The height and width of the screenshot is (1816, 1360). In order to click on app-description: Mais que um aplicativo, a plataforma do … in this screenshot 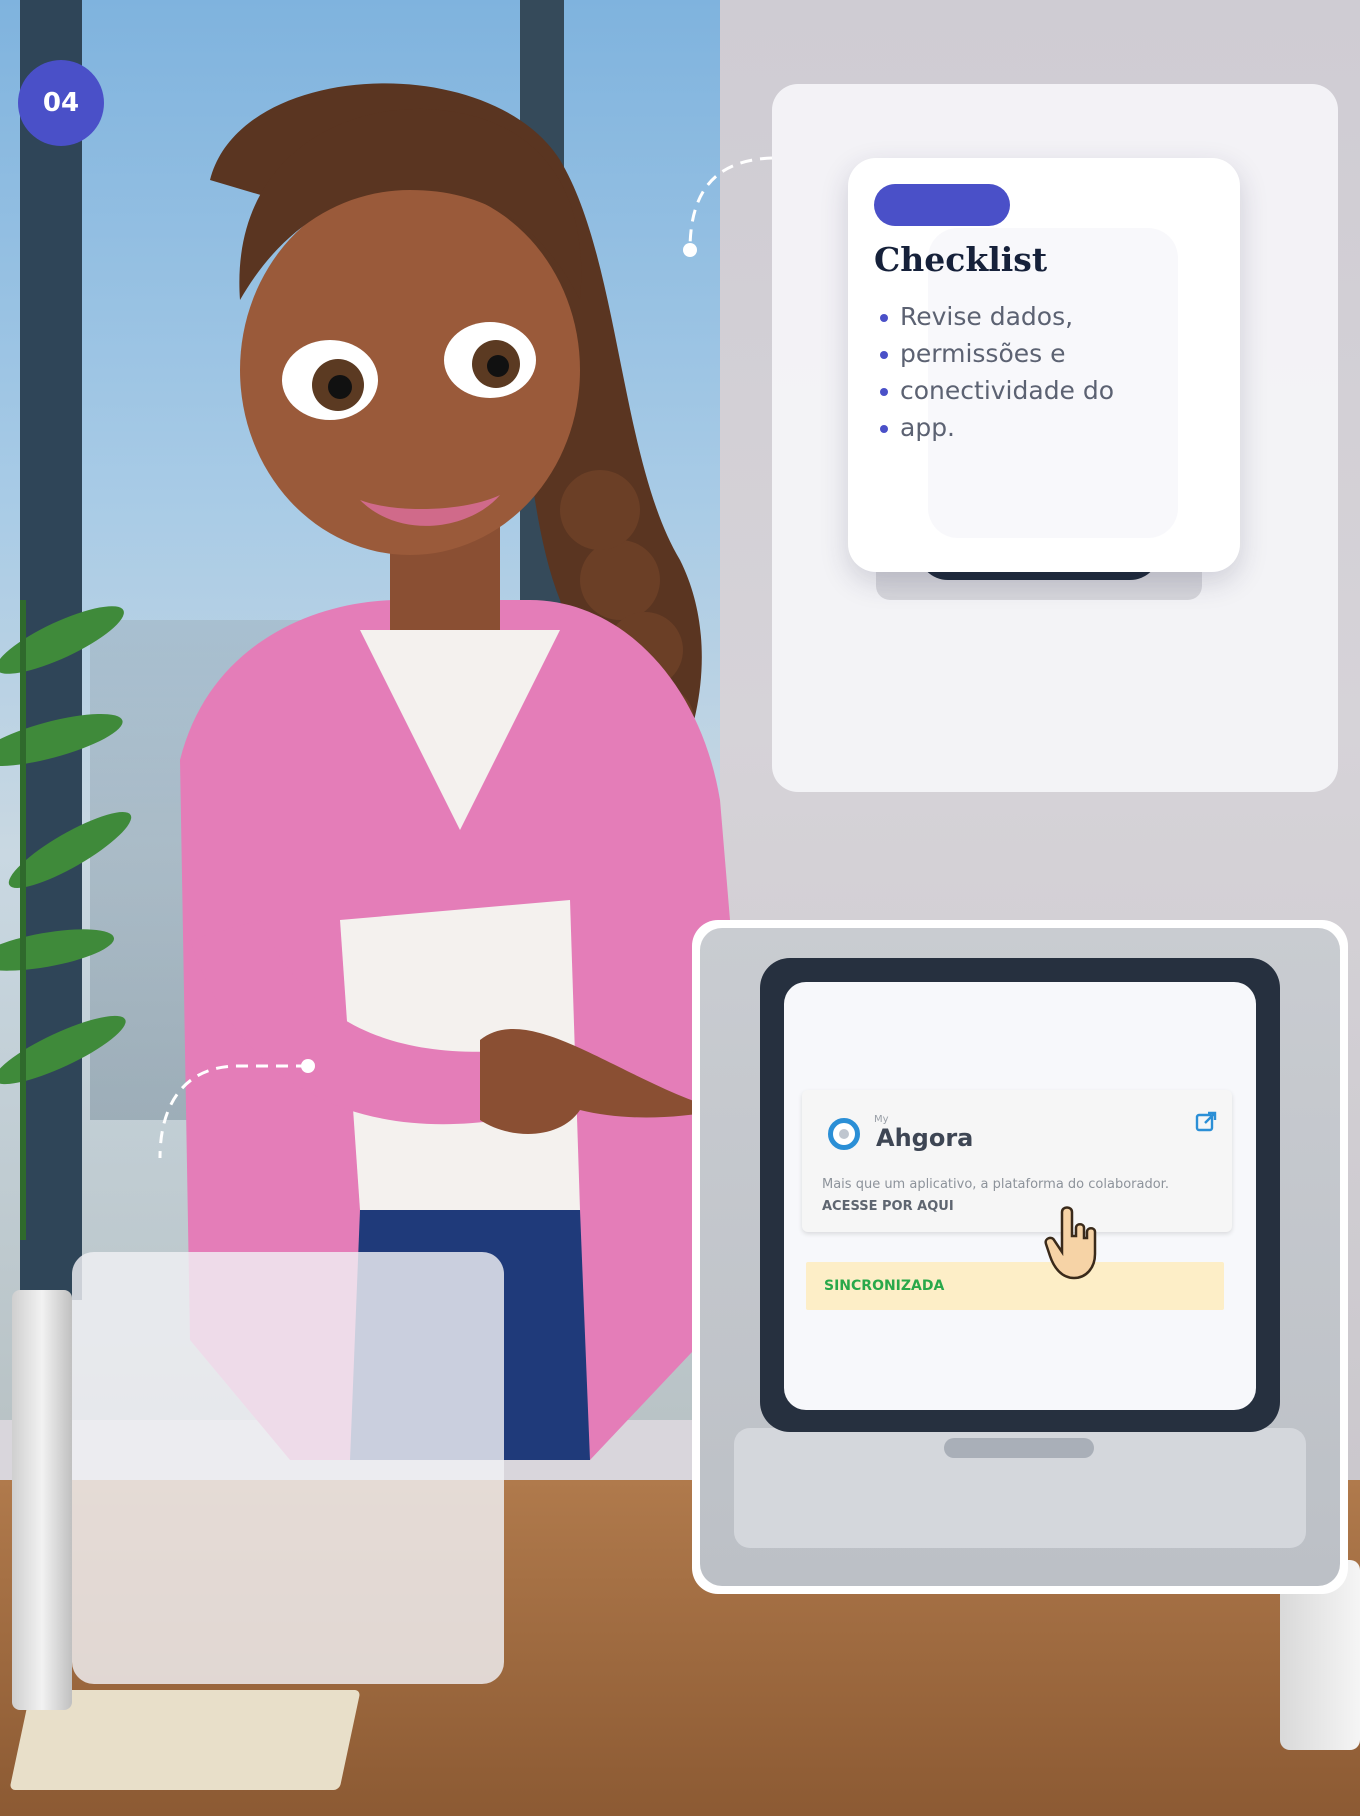, I will do `click(1012, 1196)`.